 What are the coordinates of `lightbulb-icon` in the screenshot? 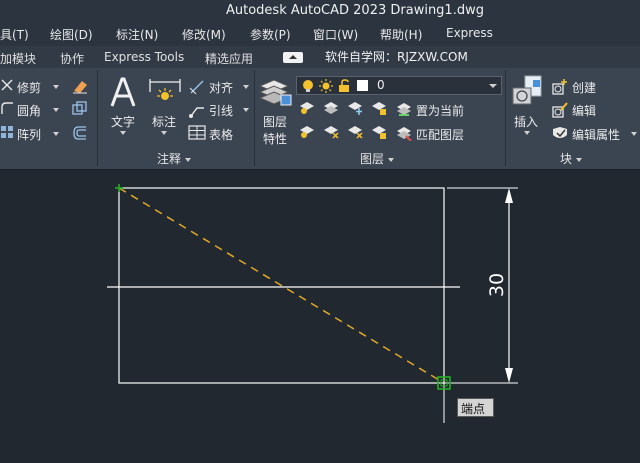 It's located at (308, 86).